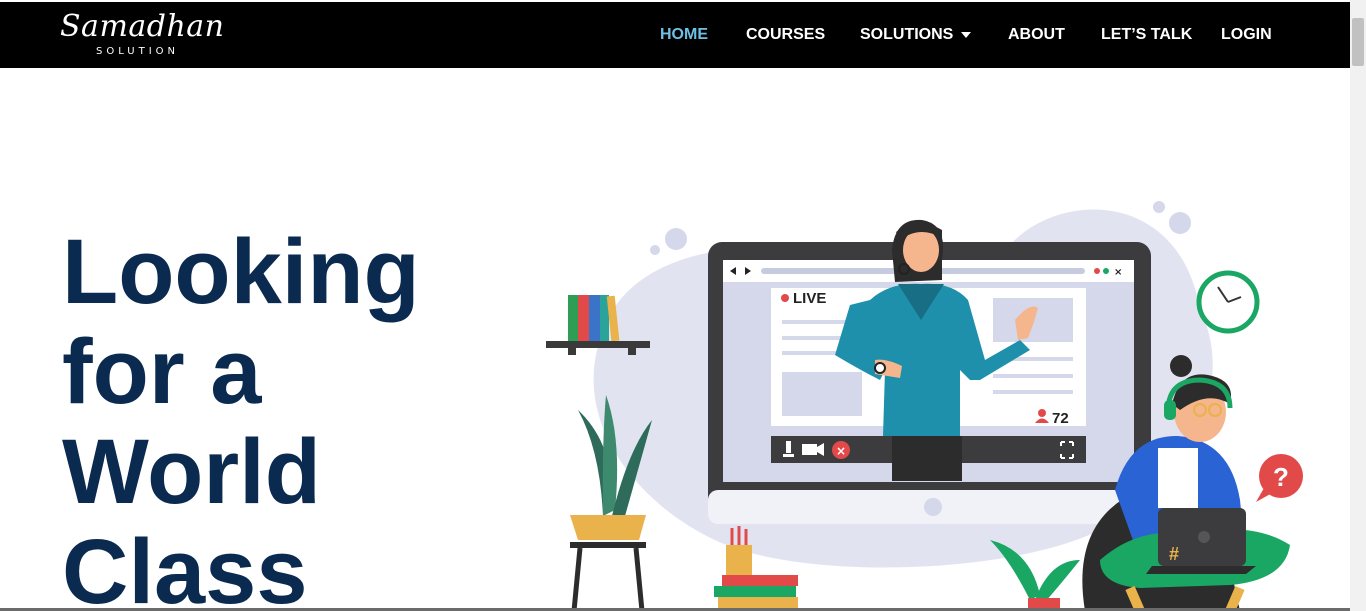 The width and height of the screenshot is (1366, 611). I want to click on nav-home: HOME, so click(684, 35).